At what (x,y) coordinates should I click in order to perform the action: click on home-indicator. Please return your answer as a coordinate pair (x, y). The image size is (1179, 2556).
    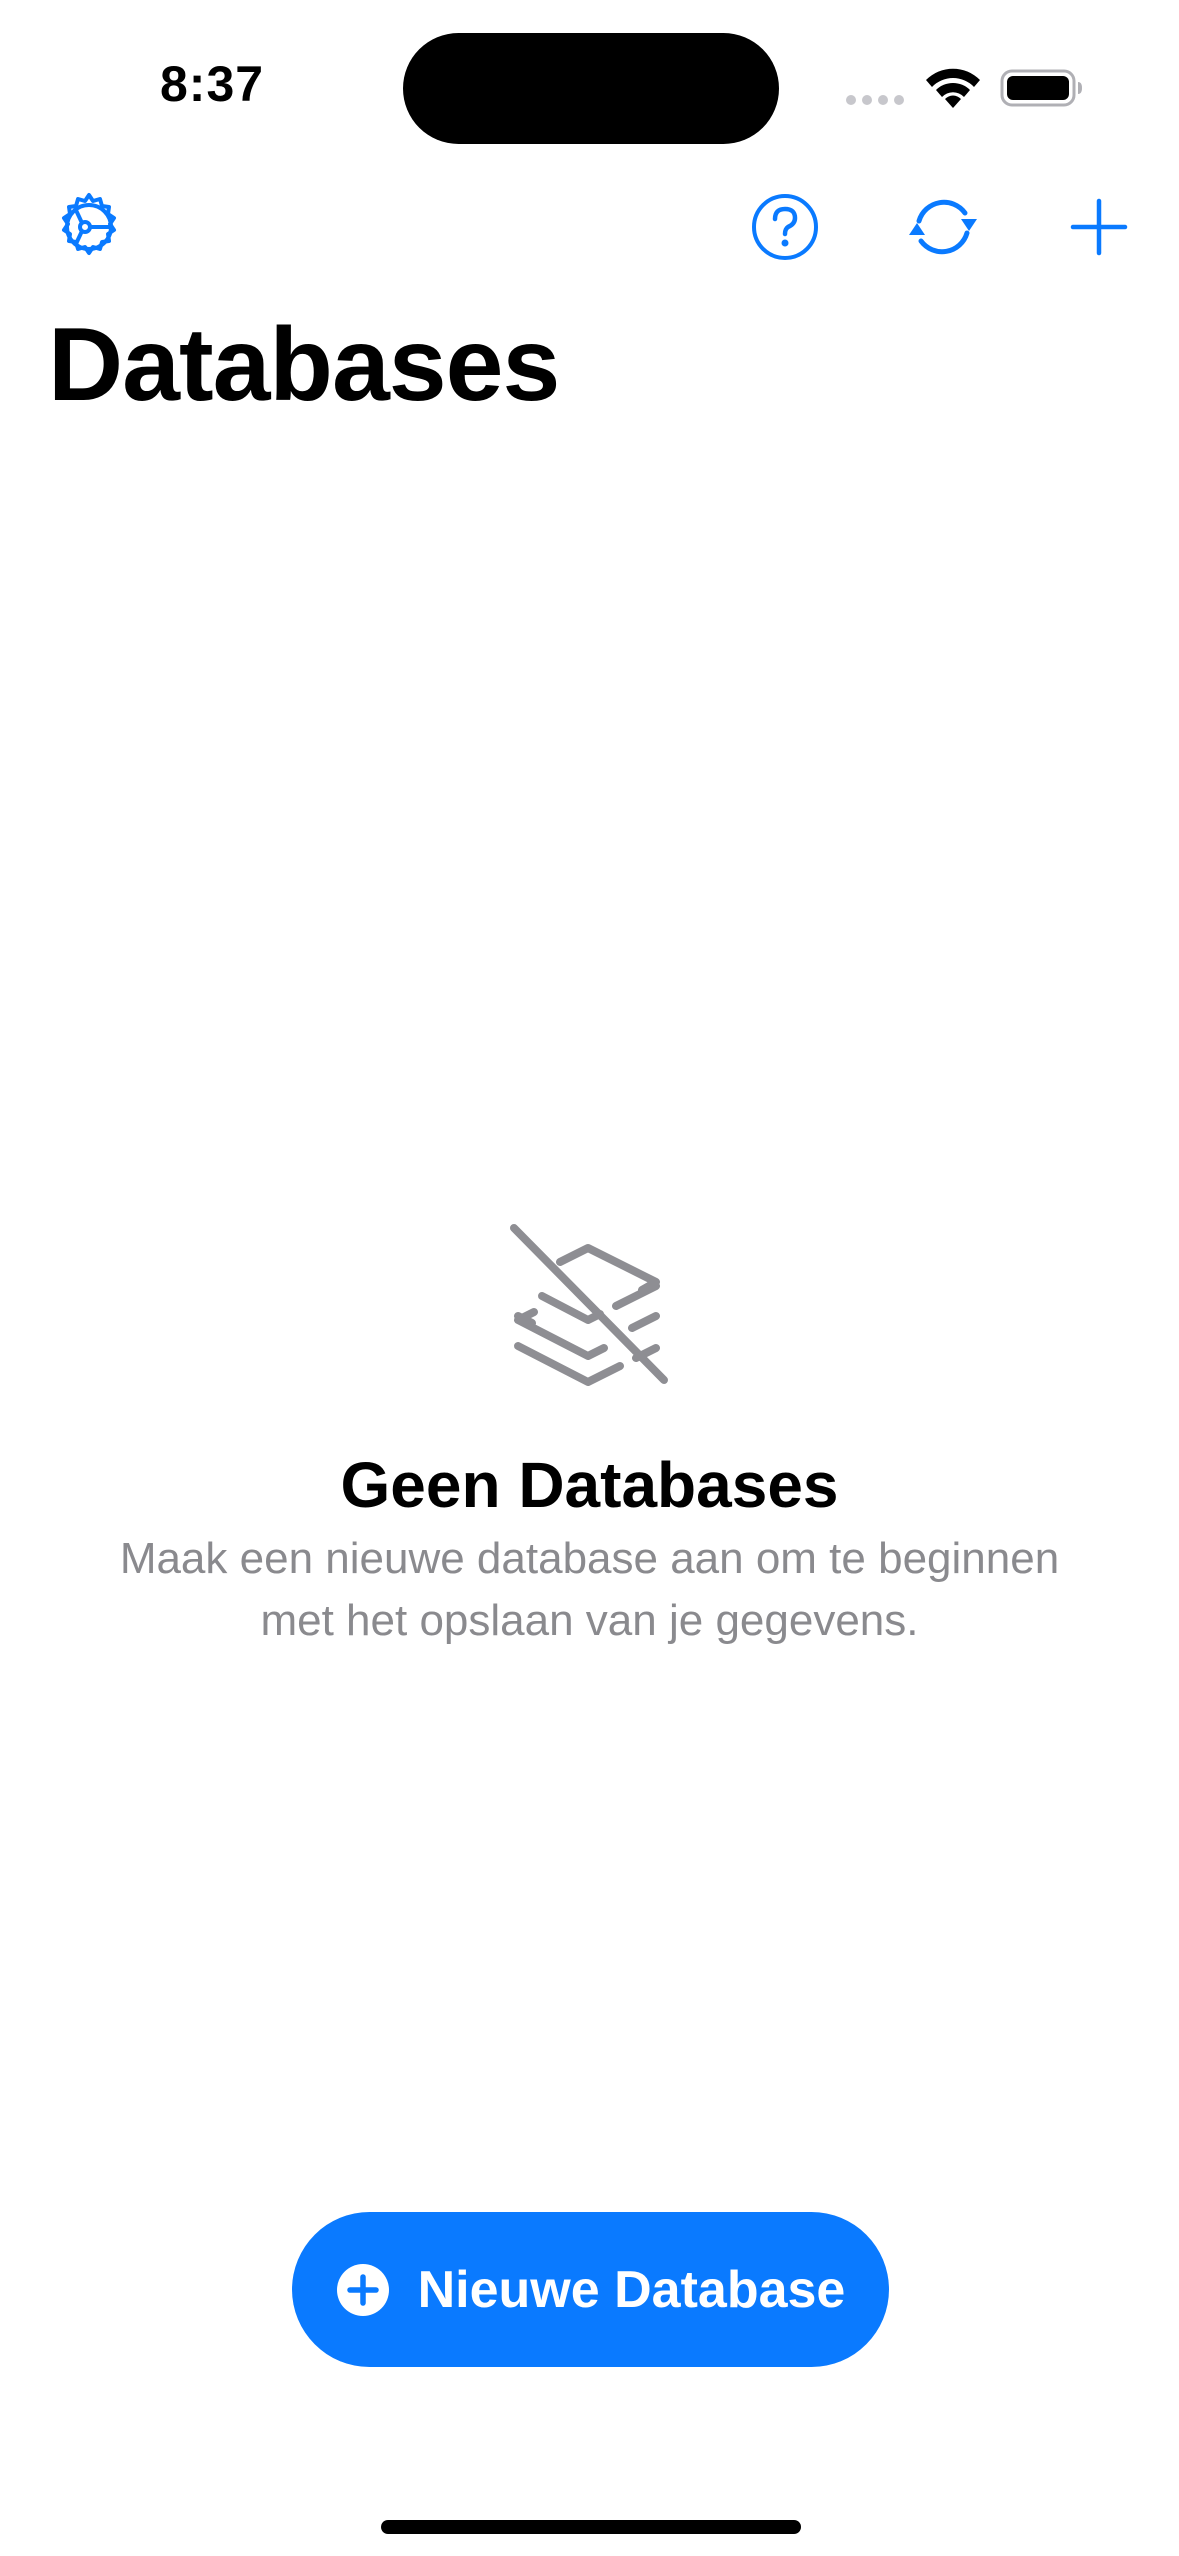
    Looking at the image, I should click on (591, 2527).